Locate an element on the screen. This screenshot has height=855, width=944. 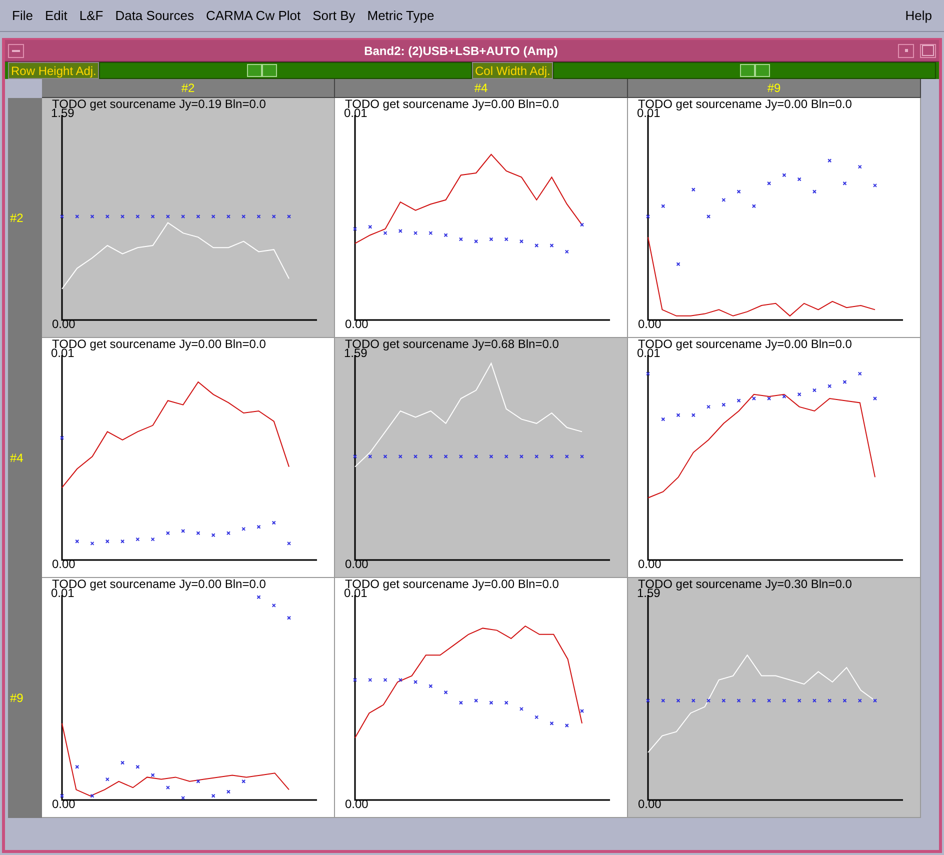
window-menu-button is located at coordinates (16, 51).